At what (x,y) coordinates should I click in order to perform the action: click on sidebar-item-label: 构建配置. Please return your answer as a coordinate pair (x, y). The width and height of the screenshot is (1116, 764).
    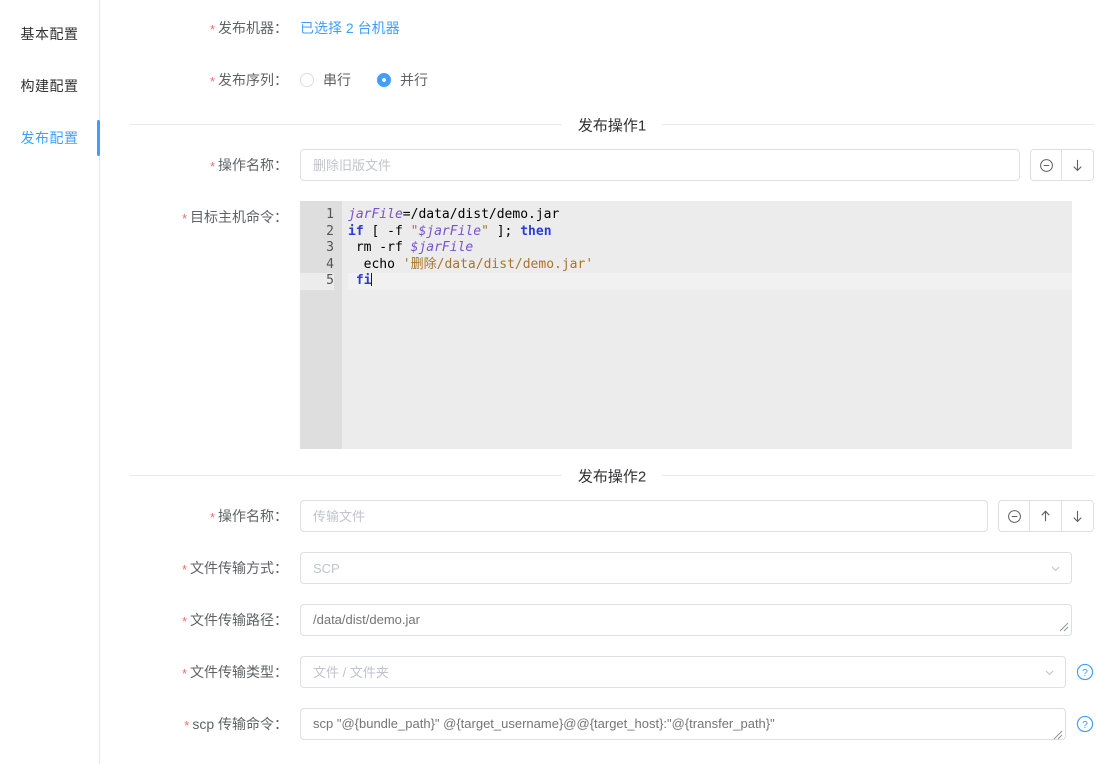
    Looking at the image, I should click on (49, 86).